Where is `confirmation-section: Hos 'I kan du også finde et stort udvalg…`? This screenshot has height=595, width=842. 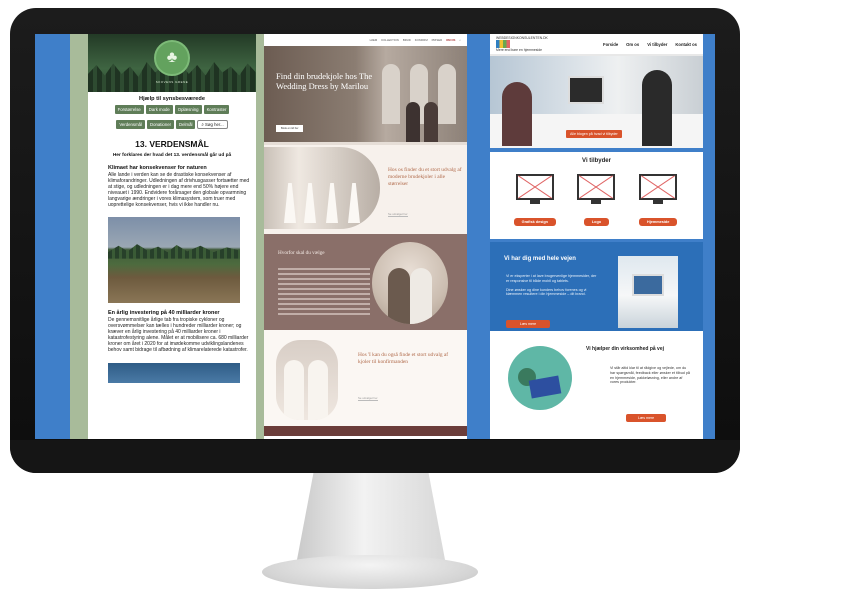
confirmation-section: Hos 'I kan du også finde et stort udvalg… is located at coordinates (365, 378).